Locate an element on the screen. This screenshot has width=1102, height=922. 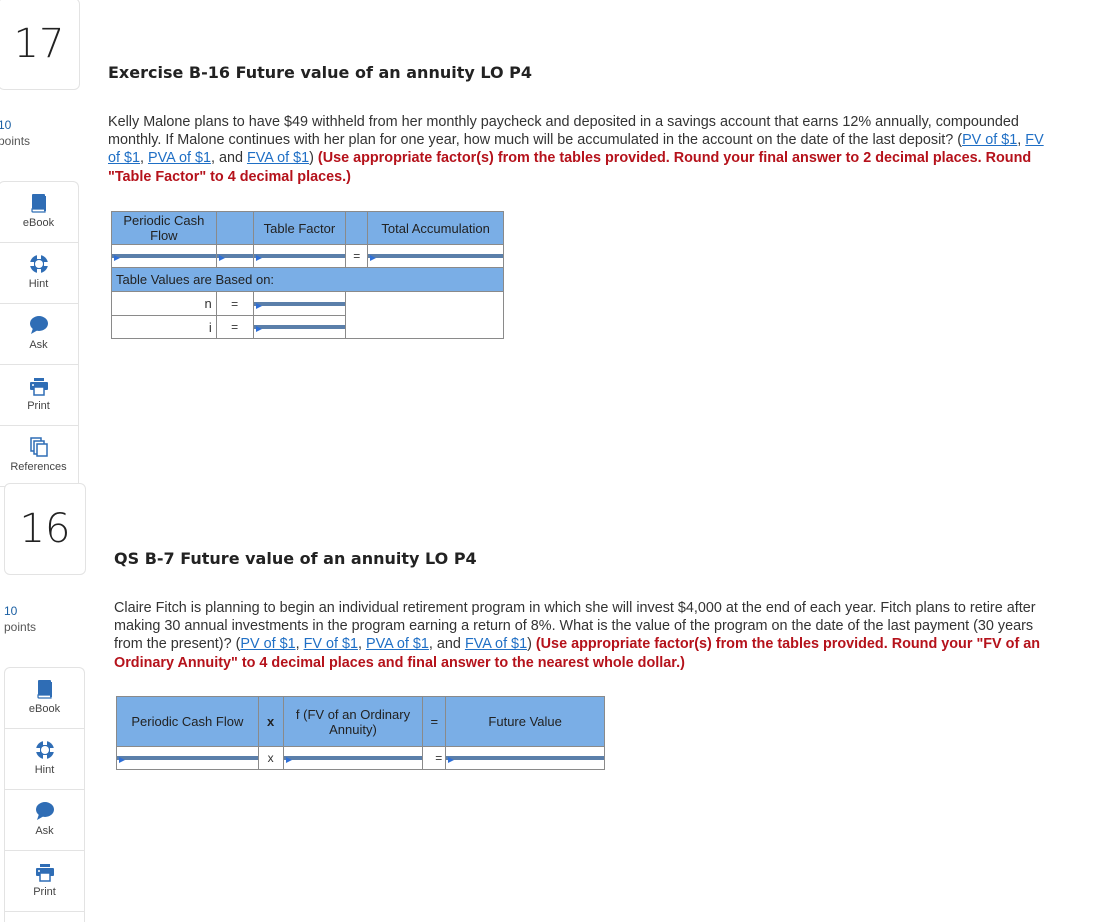
operator-input is located at coordinates (234, 256).